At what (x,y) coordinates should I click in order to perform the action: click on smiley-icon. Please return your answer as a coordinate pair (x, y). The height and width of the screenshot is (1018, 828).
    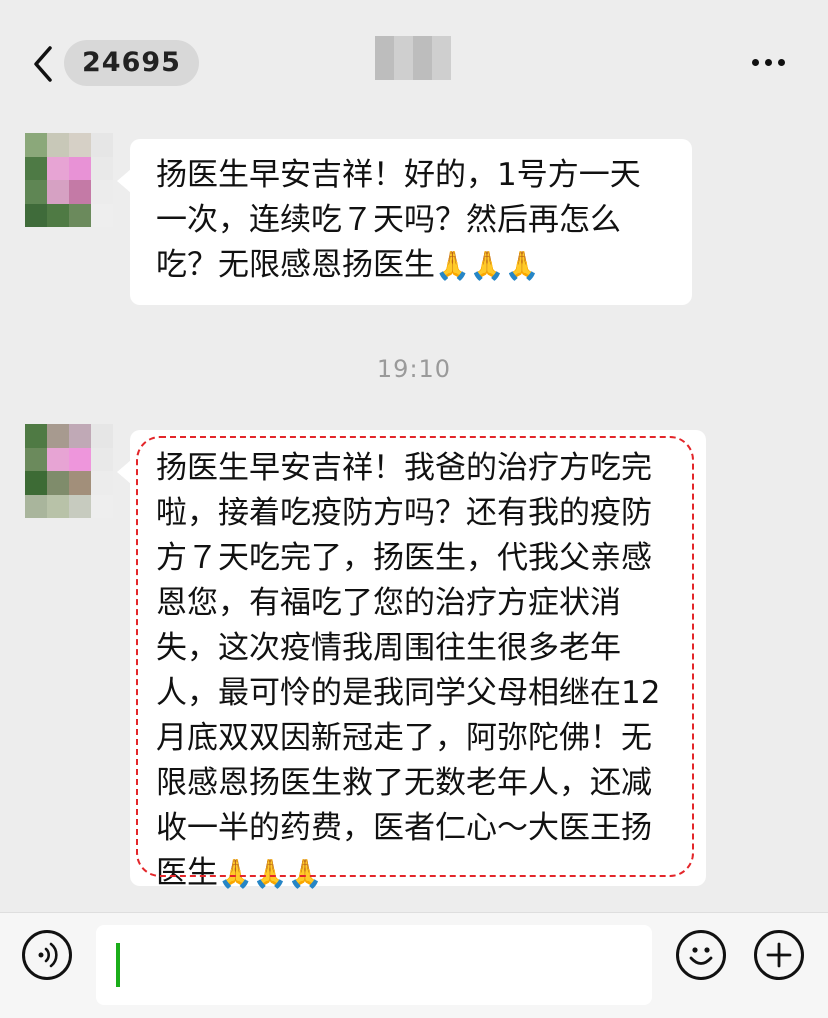
    Looking at the image, I should click on (701, 956).